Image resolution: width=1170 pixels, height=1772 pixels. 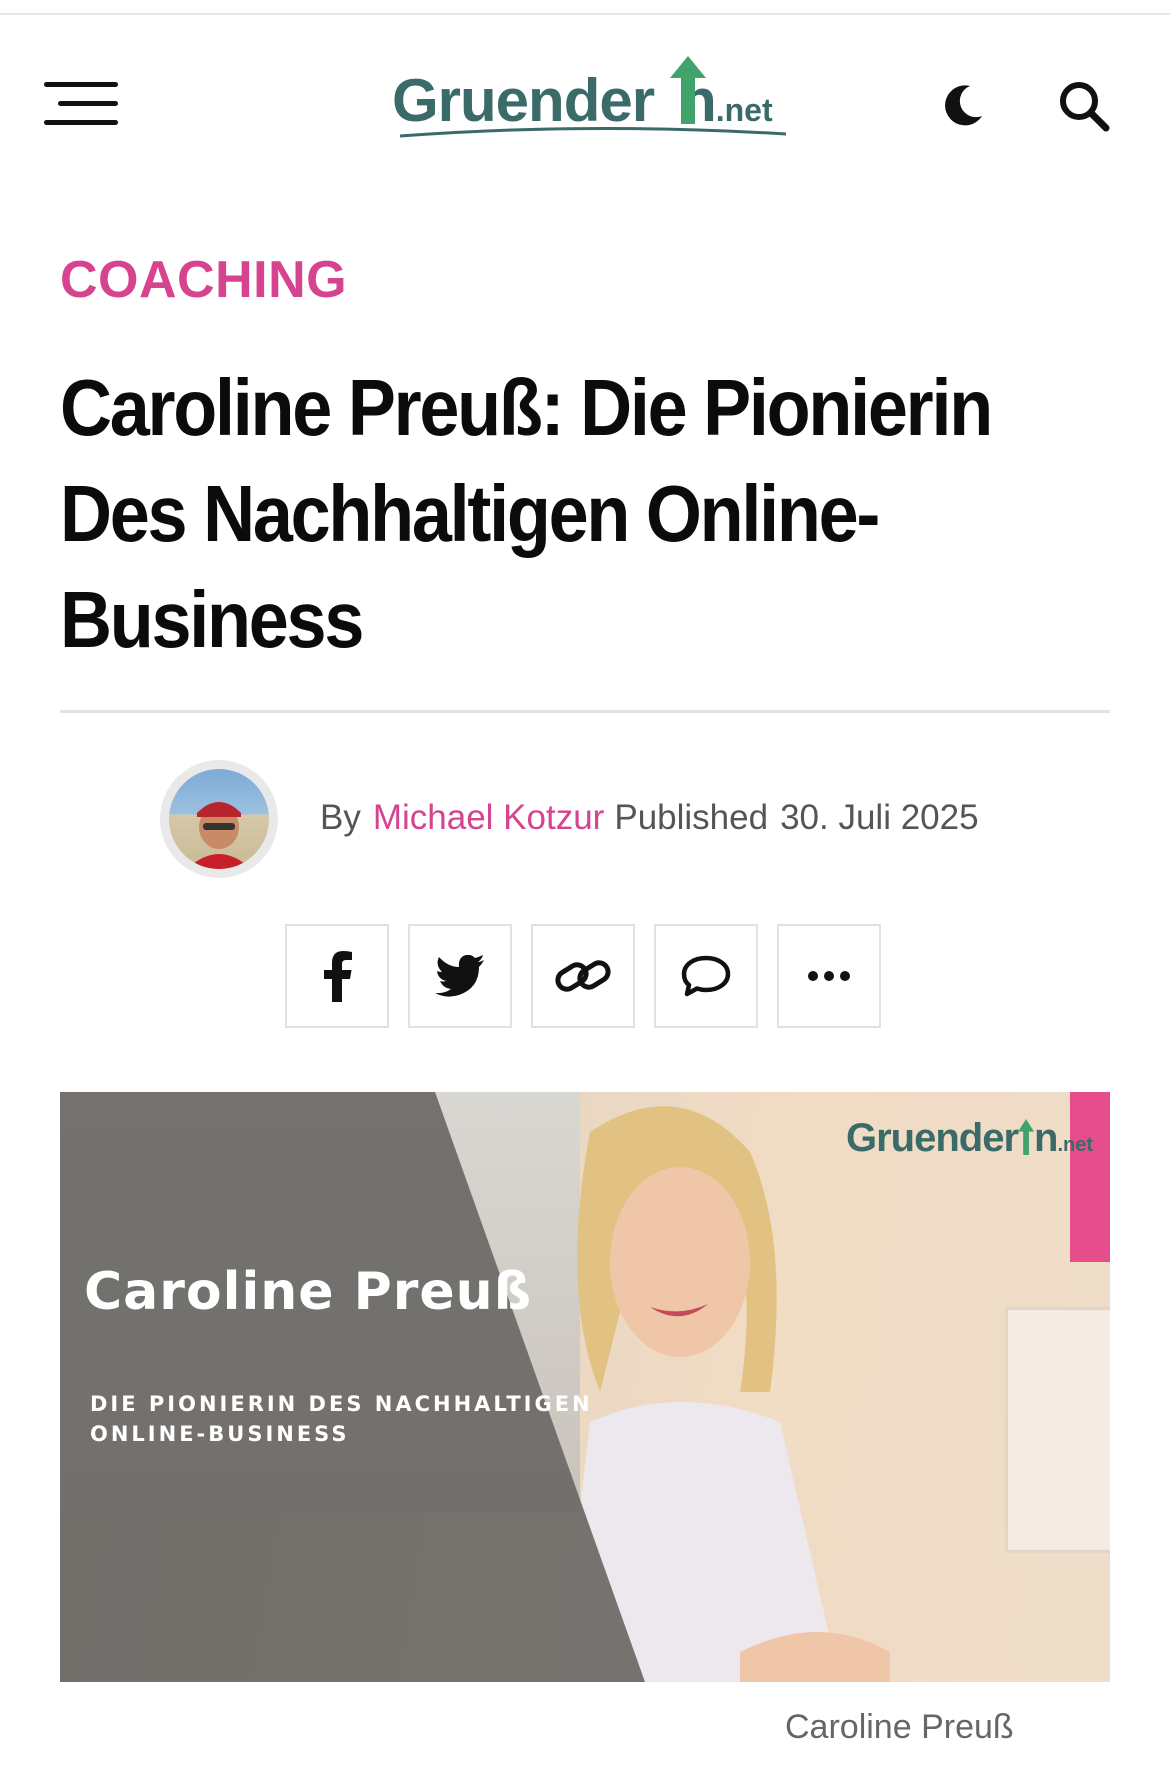 I want to click on site-logo: Gruender n.net, so click(x=592, y=97).